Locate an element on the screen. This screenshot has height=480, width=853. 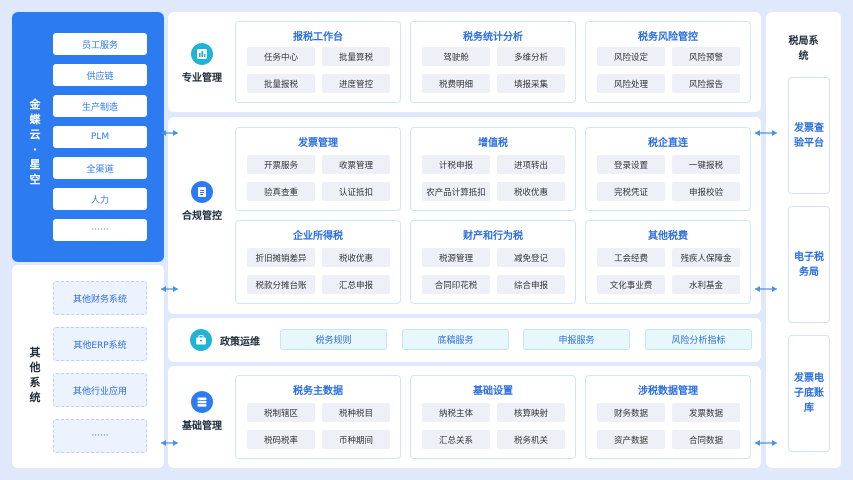
module-item: 折旧摊销差异 is located at coordinates (281, 257).